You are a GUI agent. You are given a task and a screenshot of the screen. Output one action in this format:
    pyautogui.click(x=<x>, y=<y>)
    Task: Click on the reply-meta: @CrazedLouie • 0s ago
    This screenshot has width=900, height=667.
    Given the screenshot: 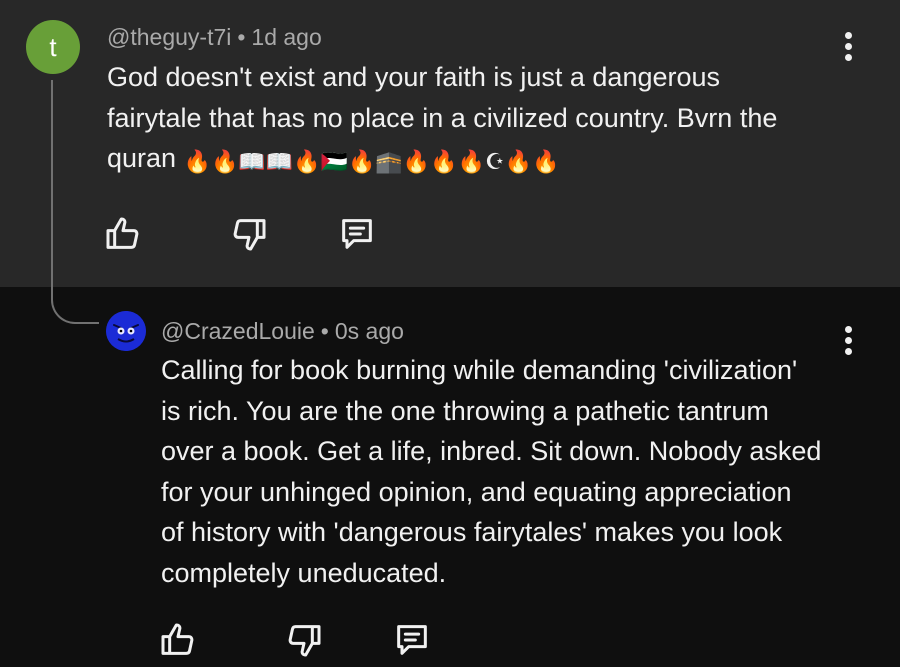 What is the action you would take?
    pyautogui.click(x=282, y=331)
    